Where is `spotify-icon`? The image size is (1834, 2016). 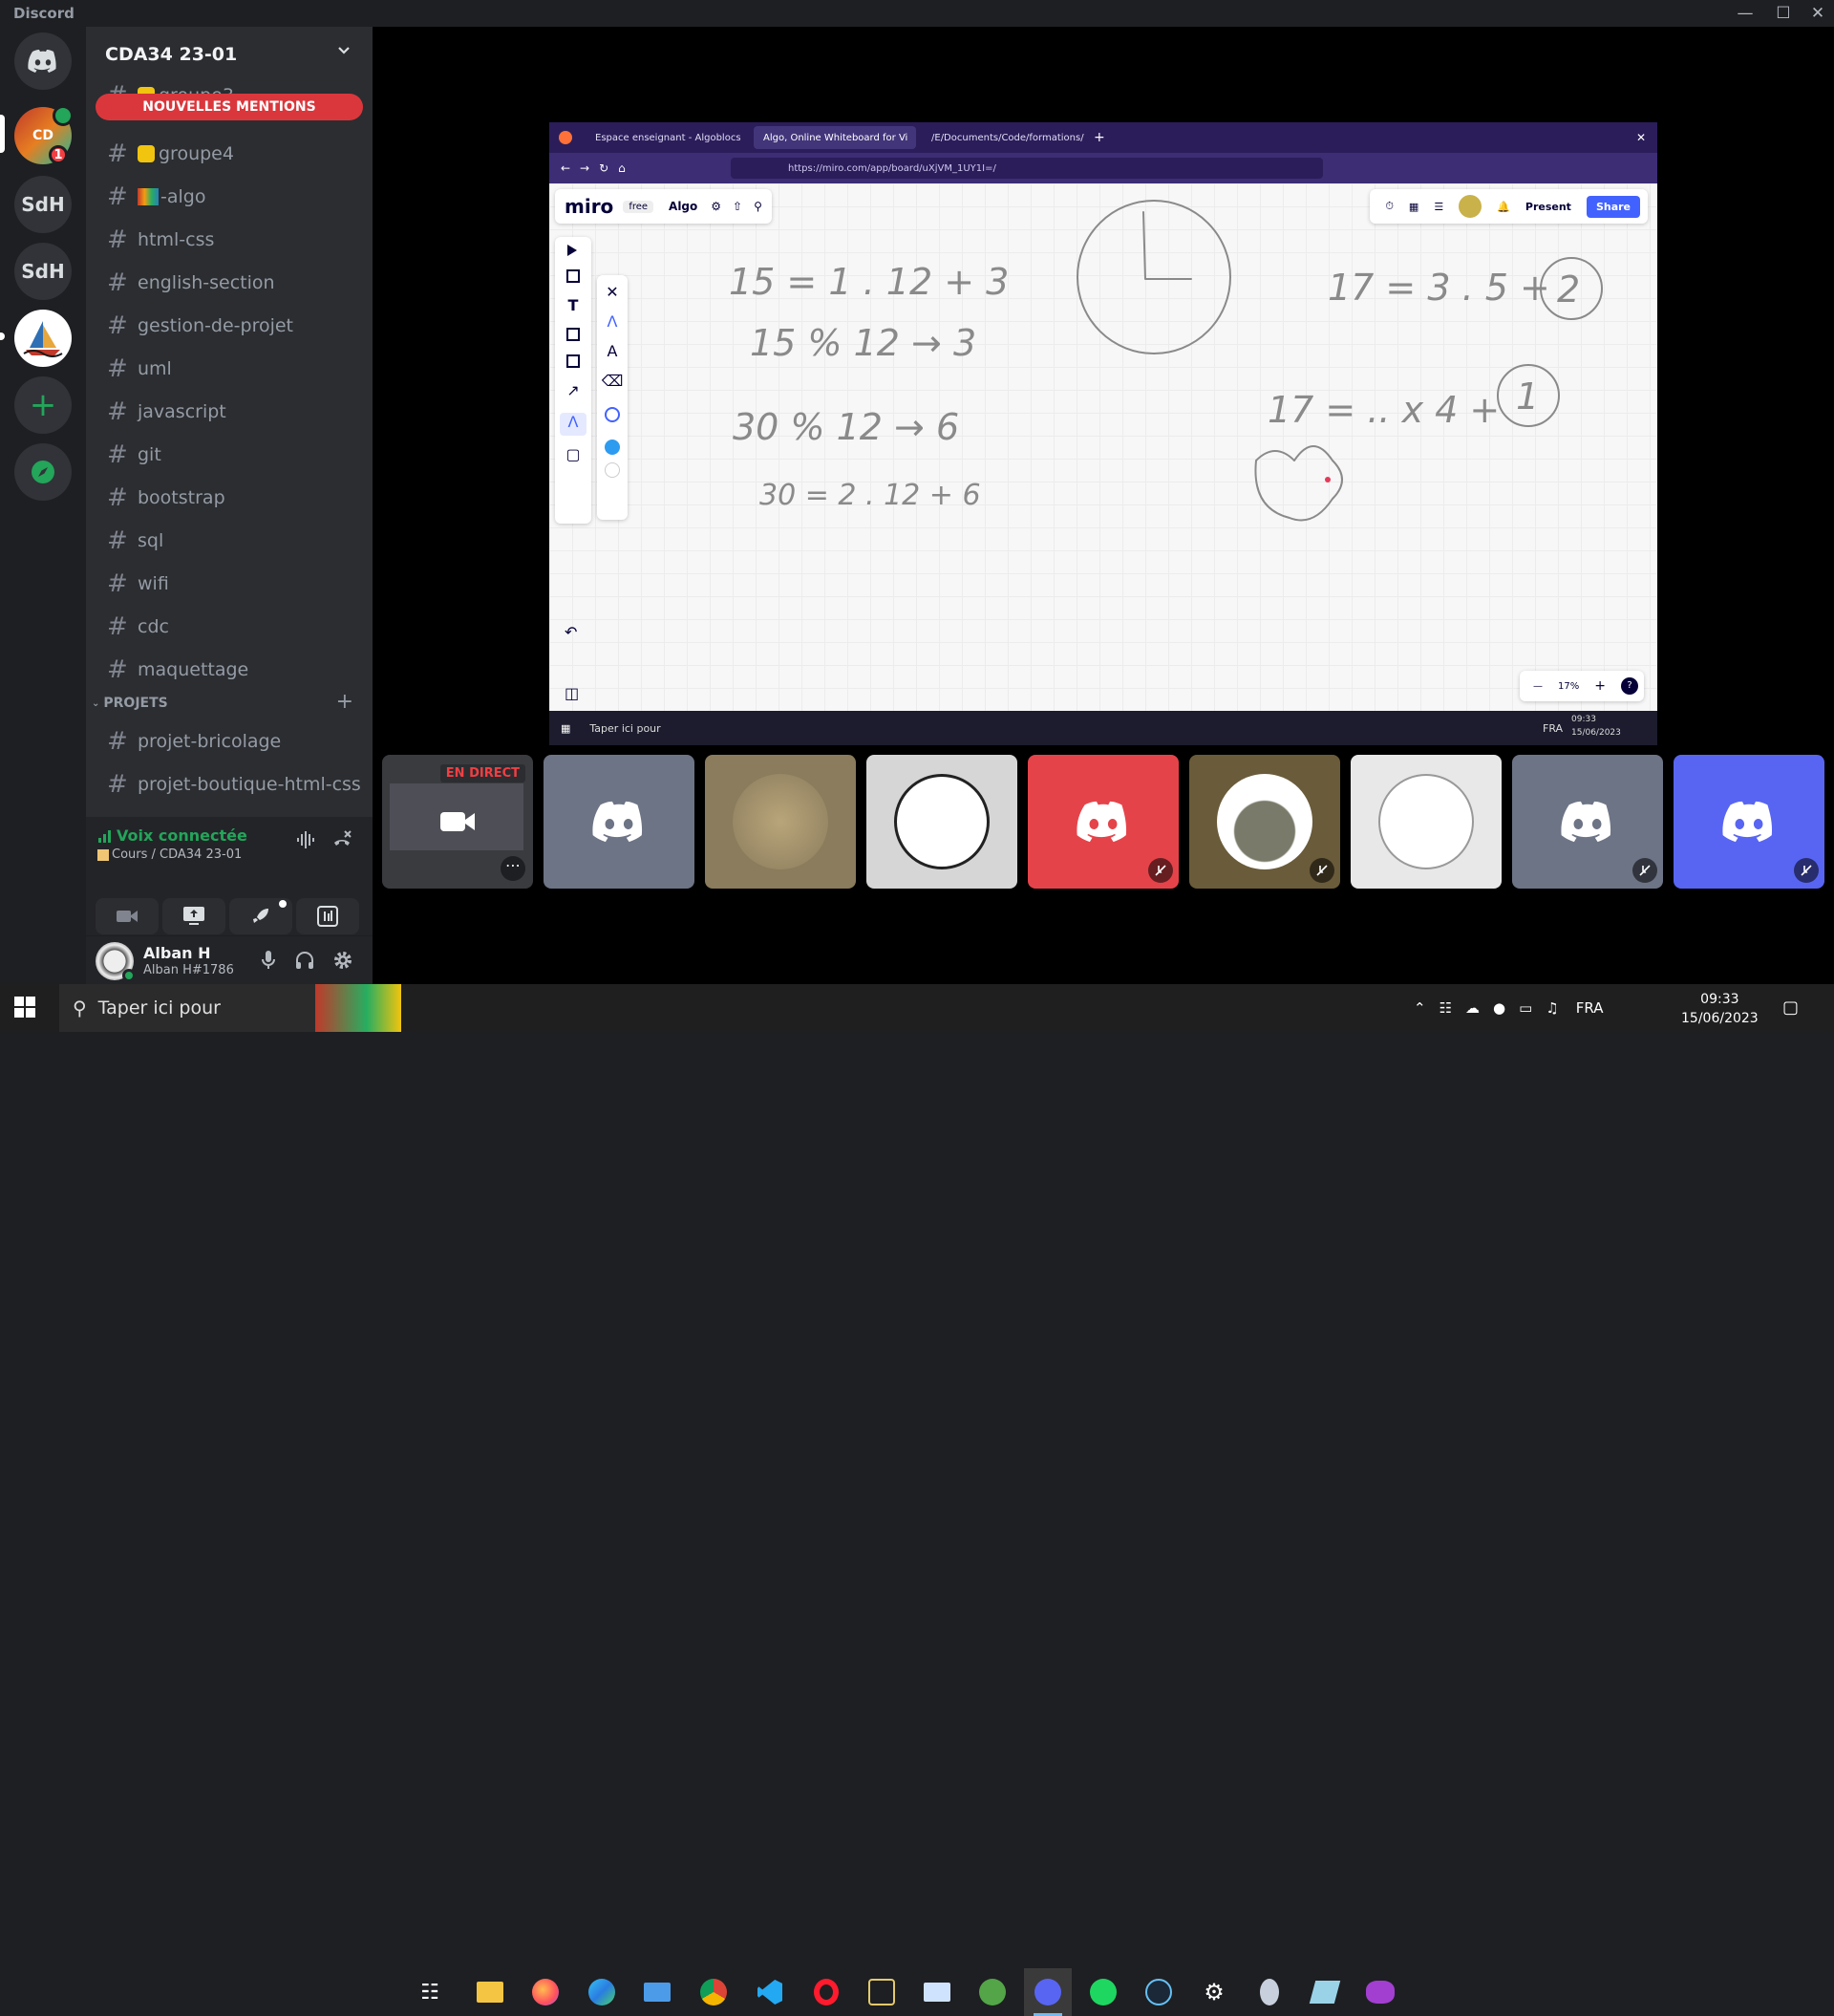
spotify-icon is located at coordinates (1103, 1992).